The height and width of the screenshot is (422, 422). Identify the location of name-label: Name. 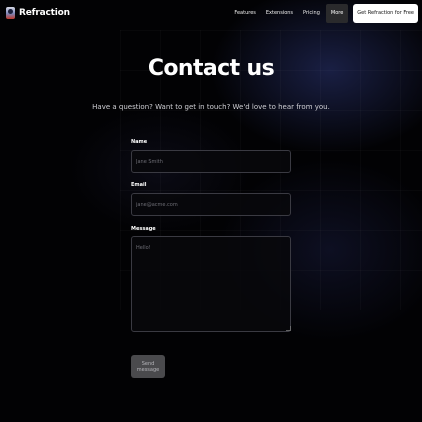
(139, 142).